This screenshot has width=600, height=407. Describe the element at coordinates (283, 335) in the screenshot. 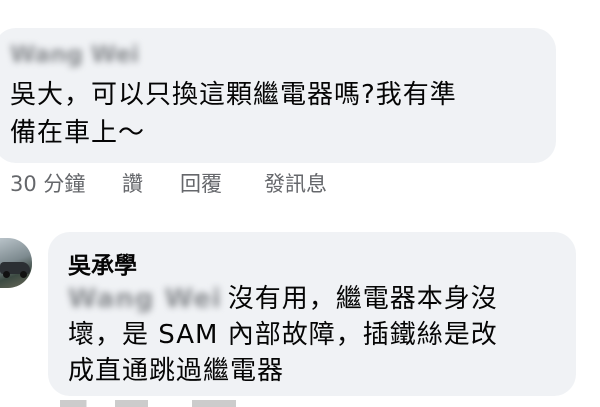

I see `reply-text-line: 壞，是 SAM 內部故障，插鐵絲是改` at that location.